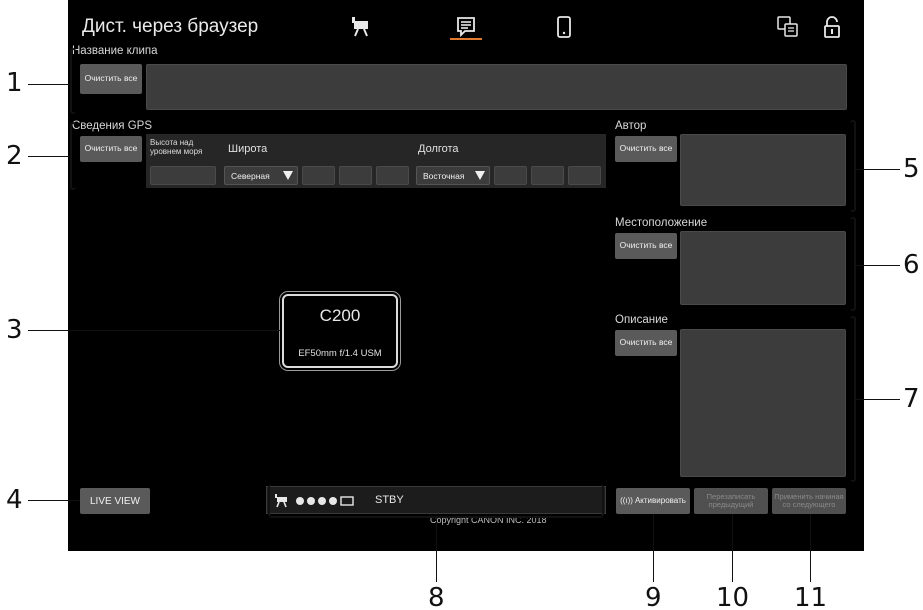 The width and height of the screenshot is (923, 610). What do you see at coordinates (73, 81) in the screenshot?
I see `callout-1-bracket` at bounding box center [73, 81].